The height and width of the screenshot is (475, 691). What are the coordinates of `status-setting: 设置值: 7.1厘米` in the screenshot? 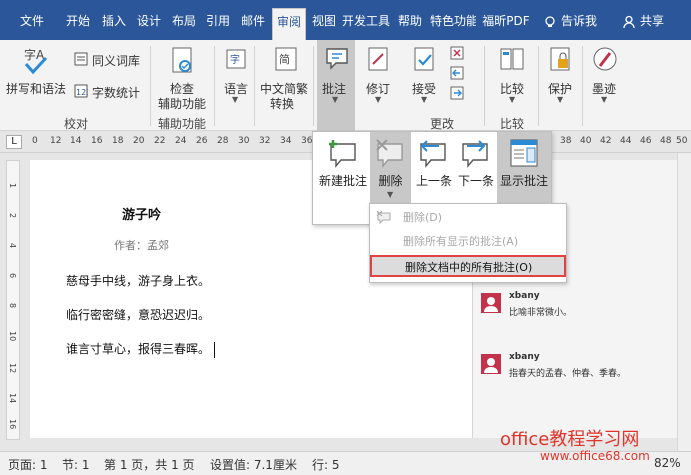 It's located at (253, 464).